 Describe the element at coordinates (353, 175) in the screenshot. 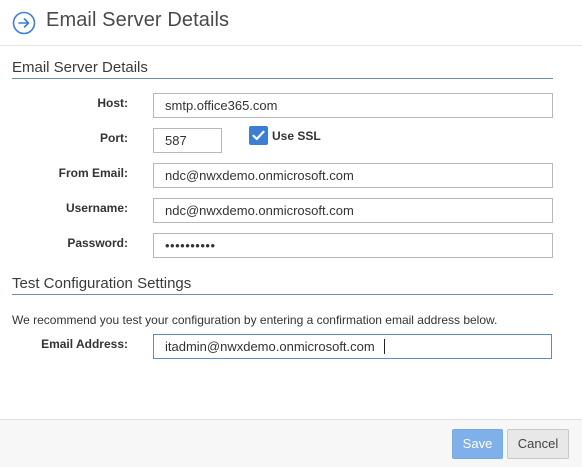

I see `from-email-input: ndc@nwxdemo.onmicrosoft.com` at that location.